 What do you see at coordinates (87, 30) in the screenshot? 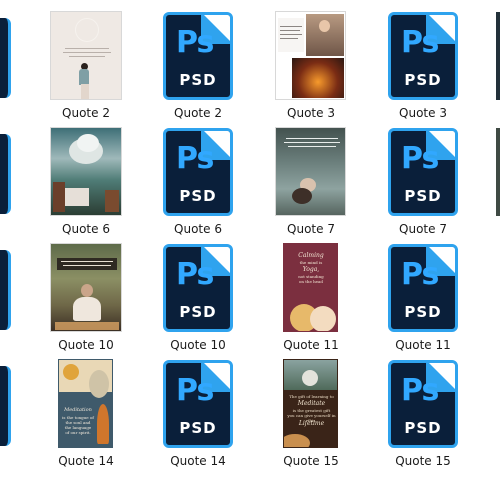
I see `decorative-circle` at bounding box center [87, 30].